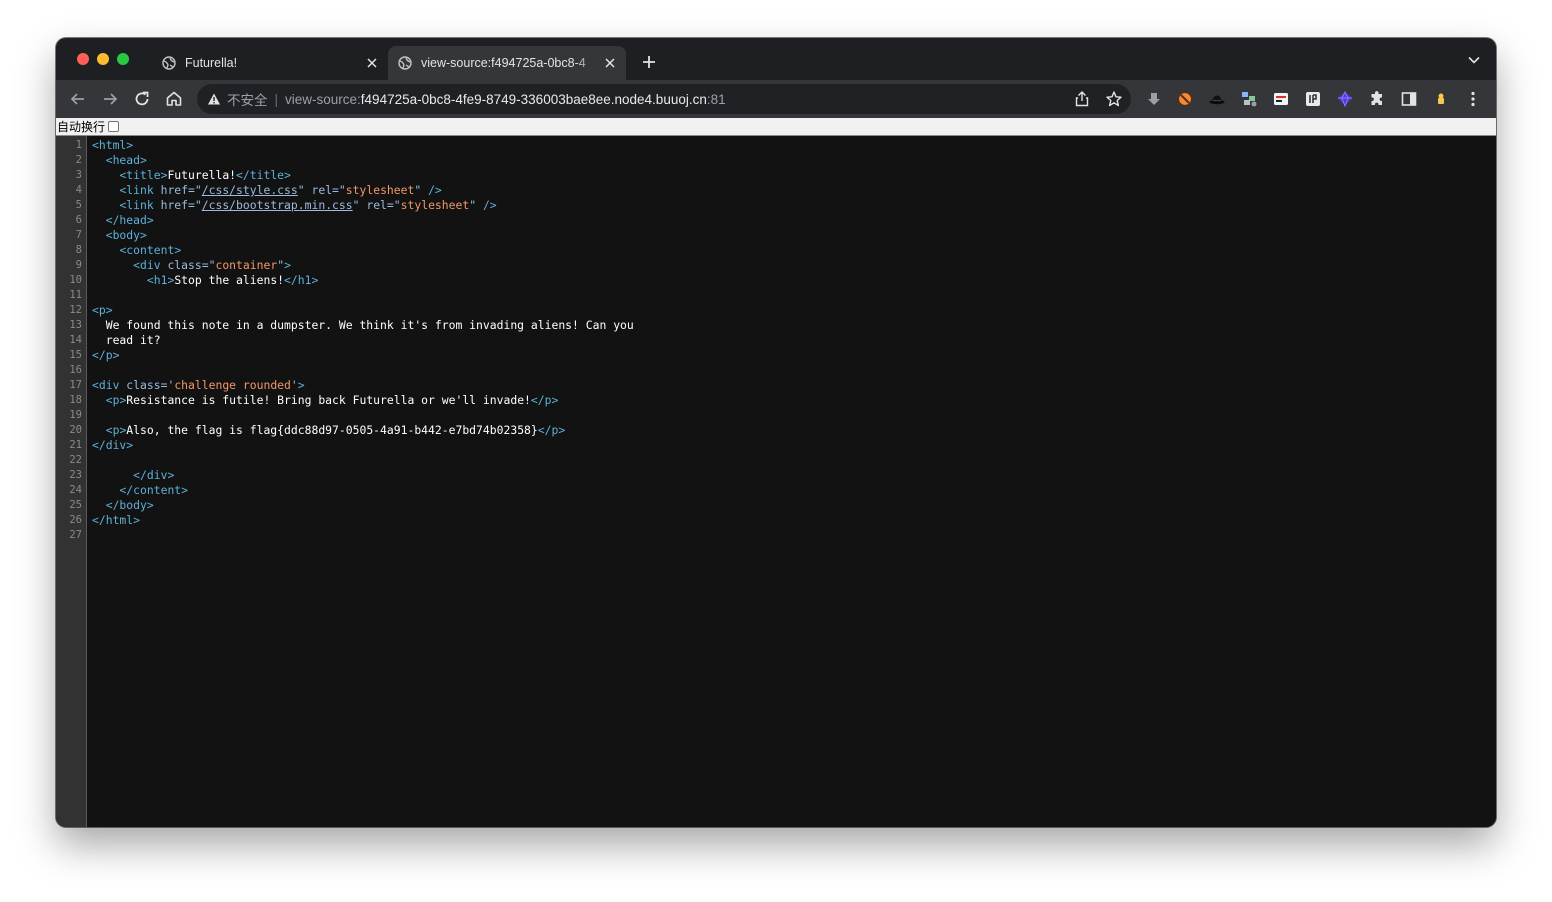 This screenshot has height=902, width=1552. What do you see at coordinates (1114, 99) in the screenshot?
I see `bookmark-star-icon` at bounding box center [1114, 99].